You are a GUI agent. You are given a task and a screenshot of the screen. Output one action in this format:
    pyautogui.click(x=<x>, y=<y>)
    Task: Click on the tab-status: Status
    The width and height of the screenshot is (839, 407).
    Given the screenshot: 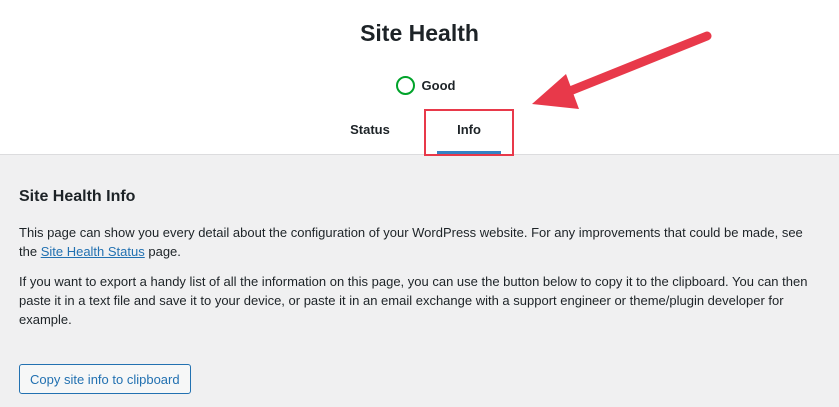 What is the action you would take?
    pyautogui.click(x=370, y=129)
    